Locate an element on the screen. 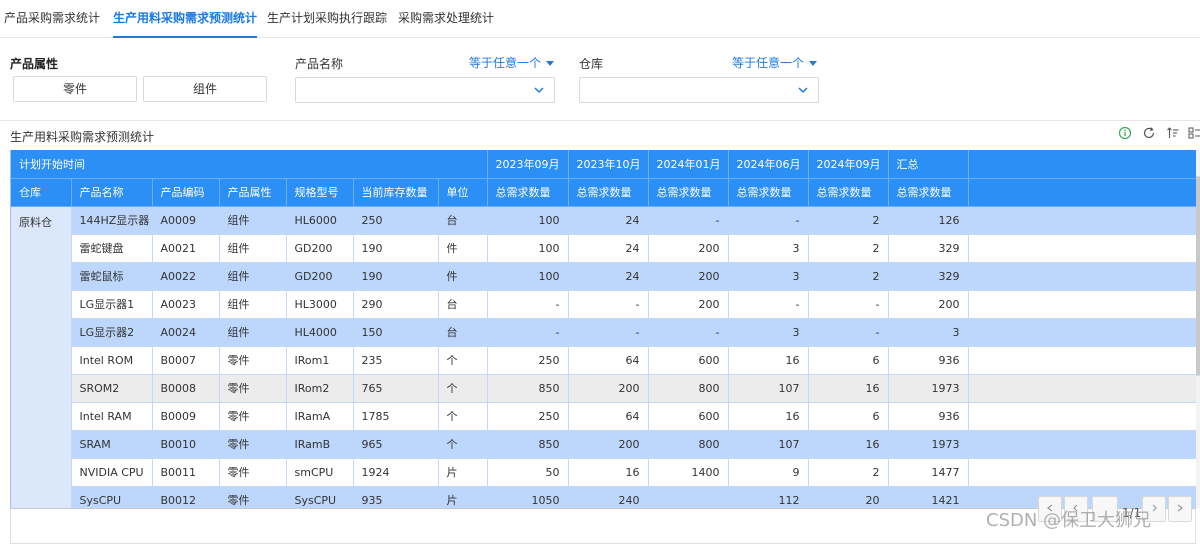 This screenshot has width=1200, height=544. product-code-cell: A0024 is located at coordinates (186, 332).